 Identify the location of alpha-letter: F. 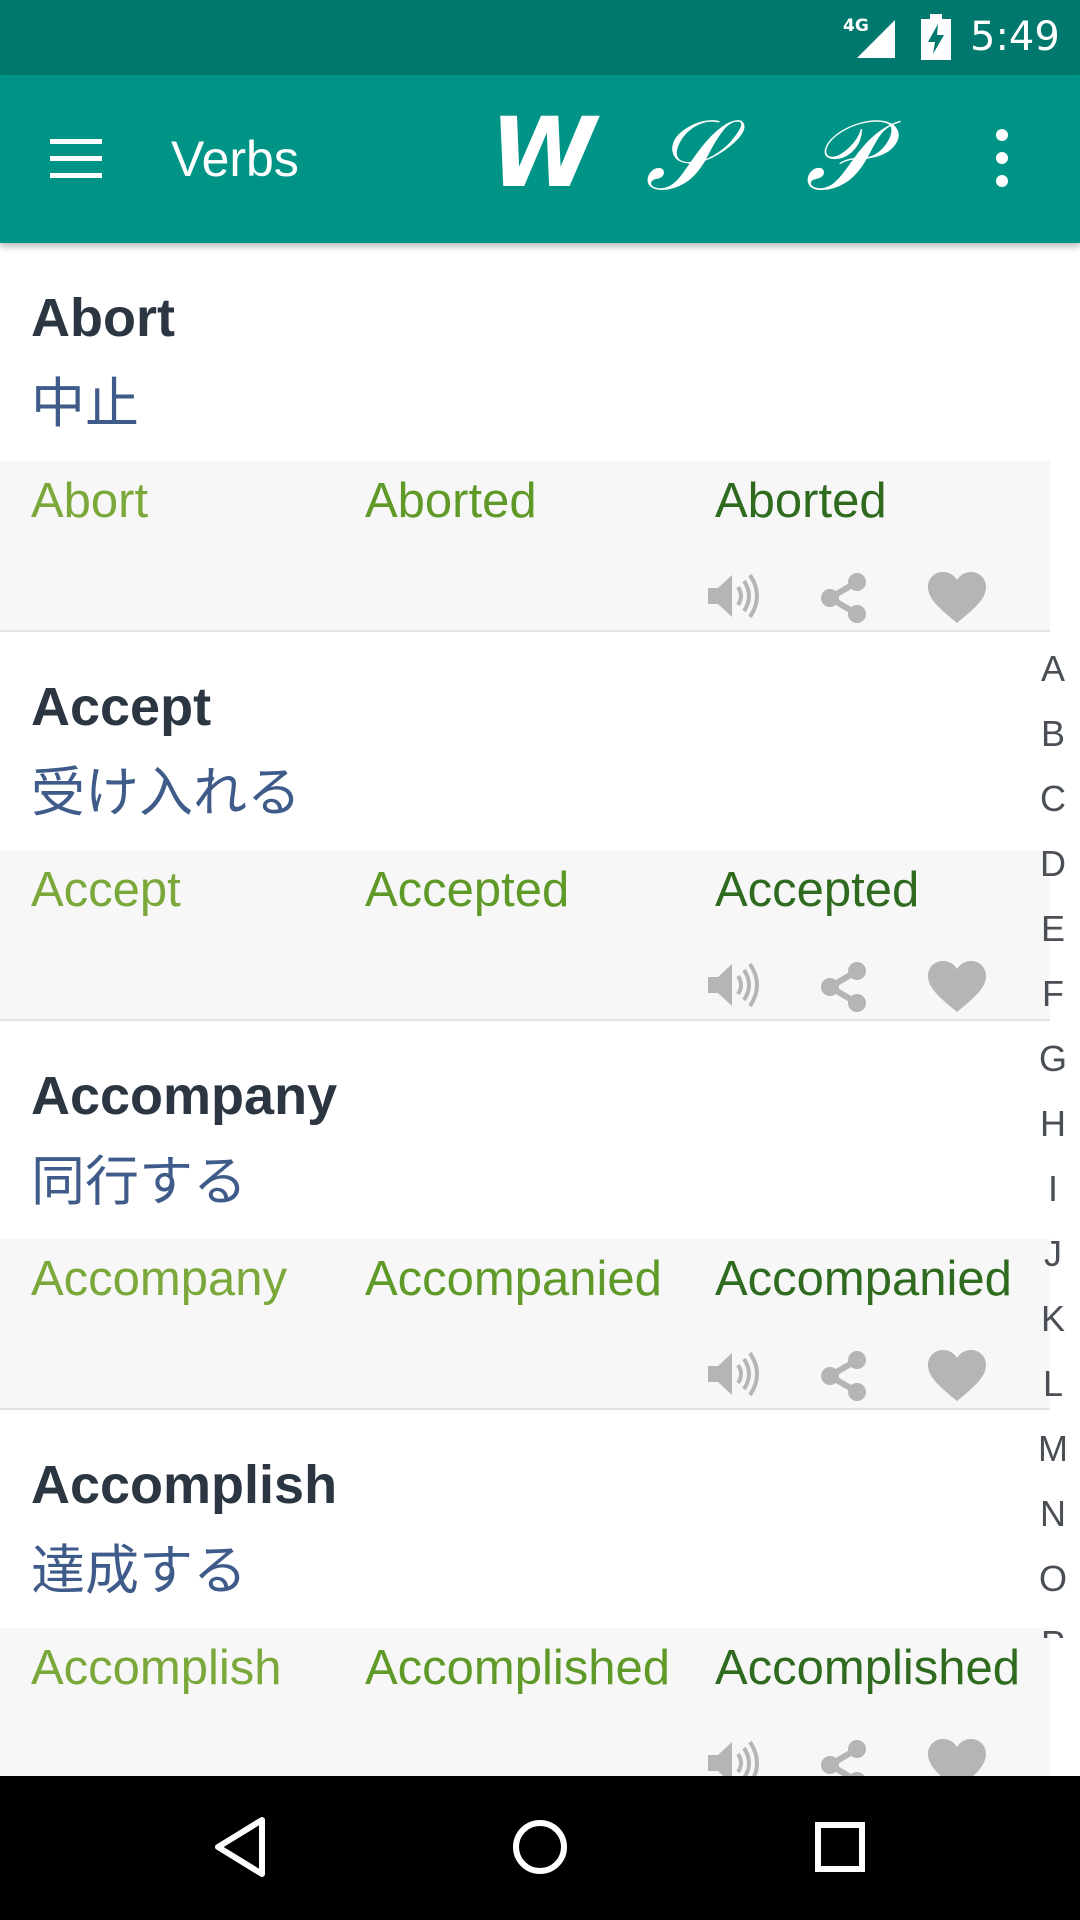
(1053, 1005).